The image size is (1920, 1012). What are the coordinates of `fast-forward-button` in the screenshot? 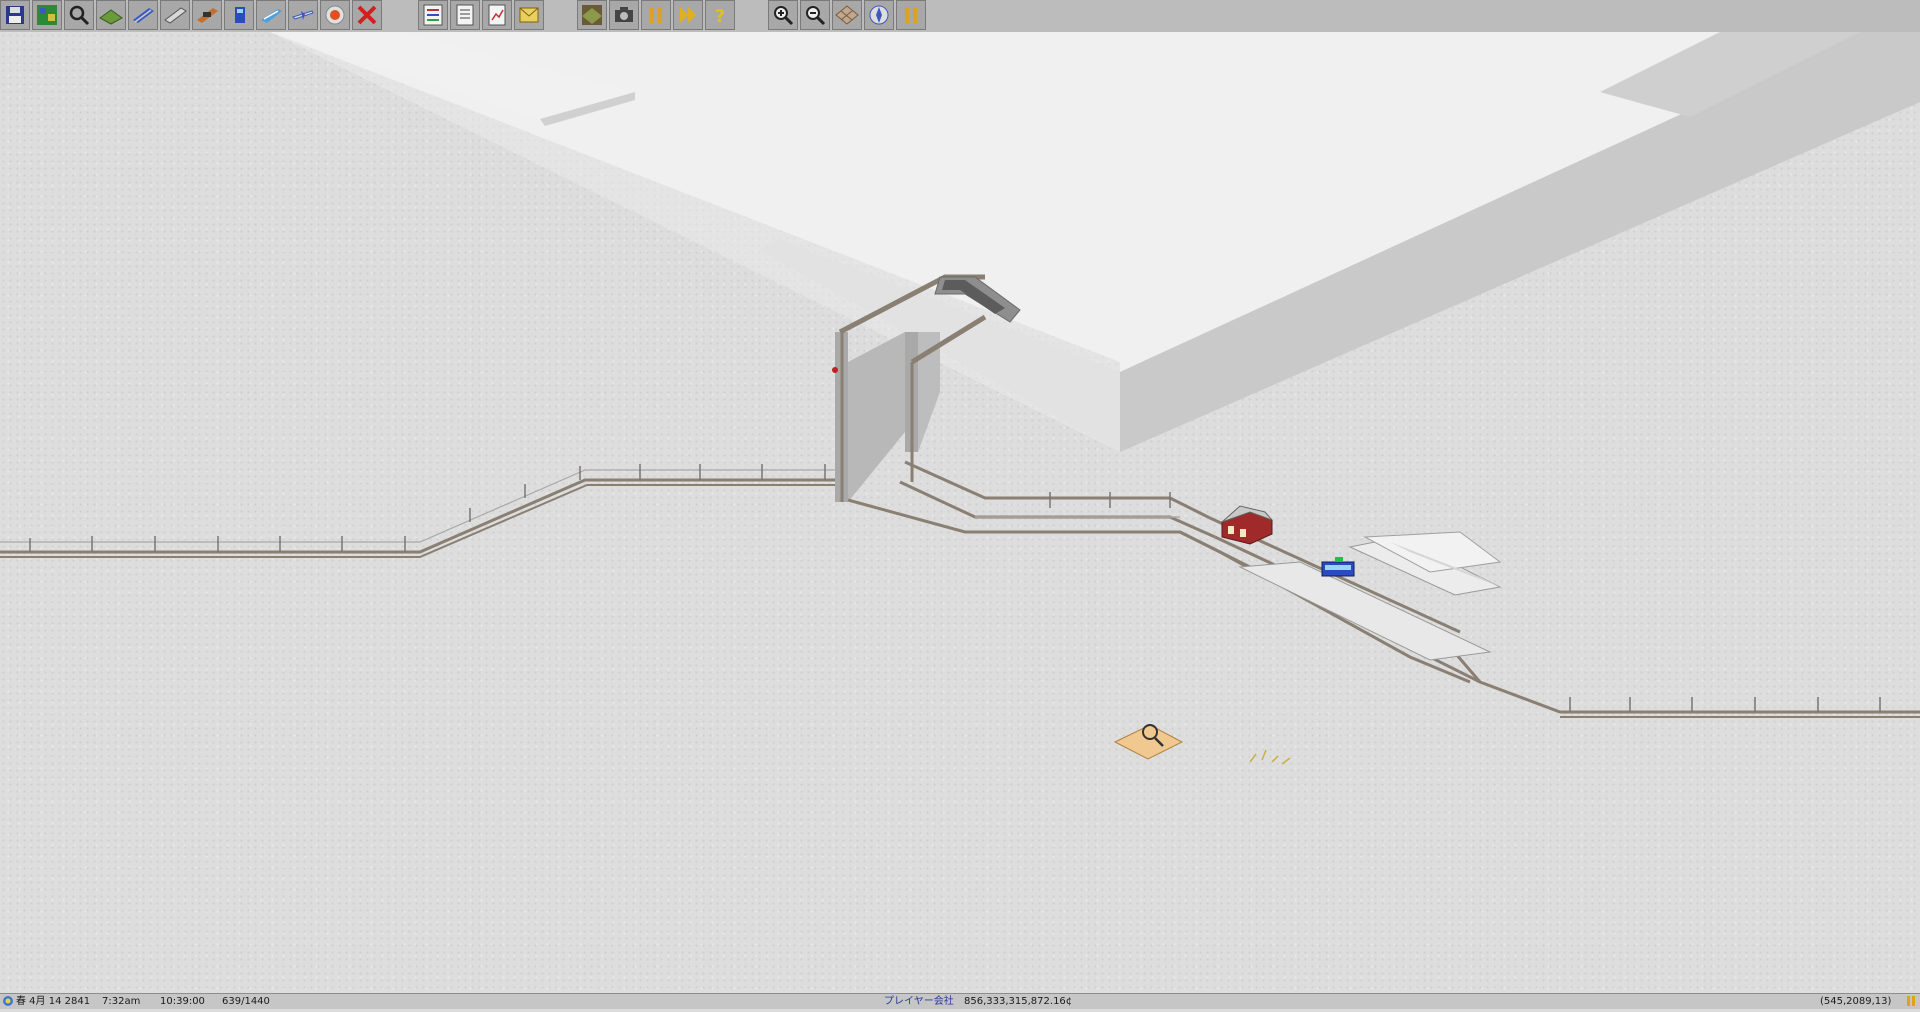 It's located at (688, 15).